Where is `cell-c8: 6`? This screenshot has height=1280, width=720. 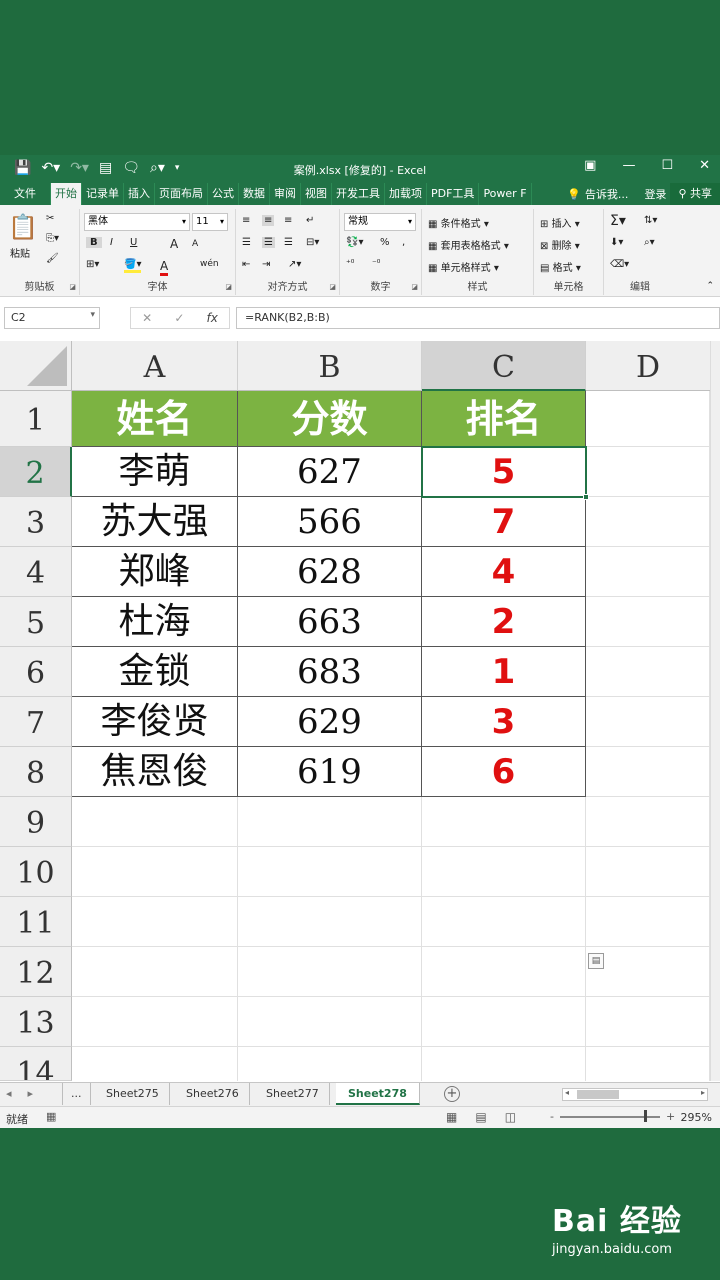
cell-c8: 6 is located at coordinates (504, 772).